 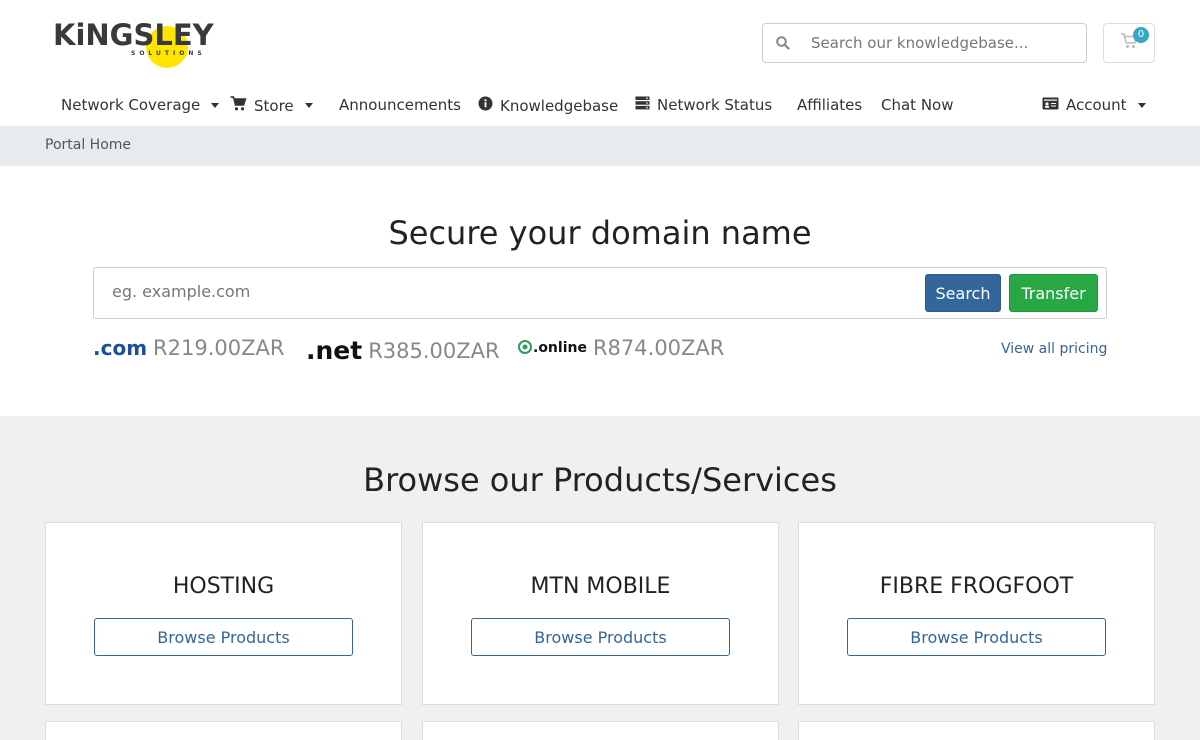 I want to click on online-globe-icon, so click(x=525, y=348).